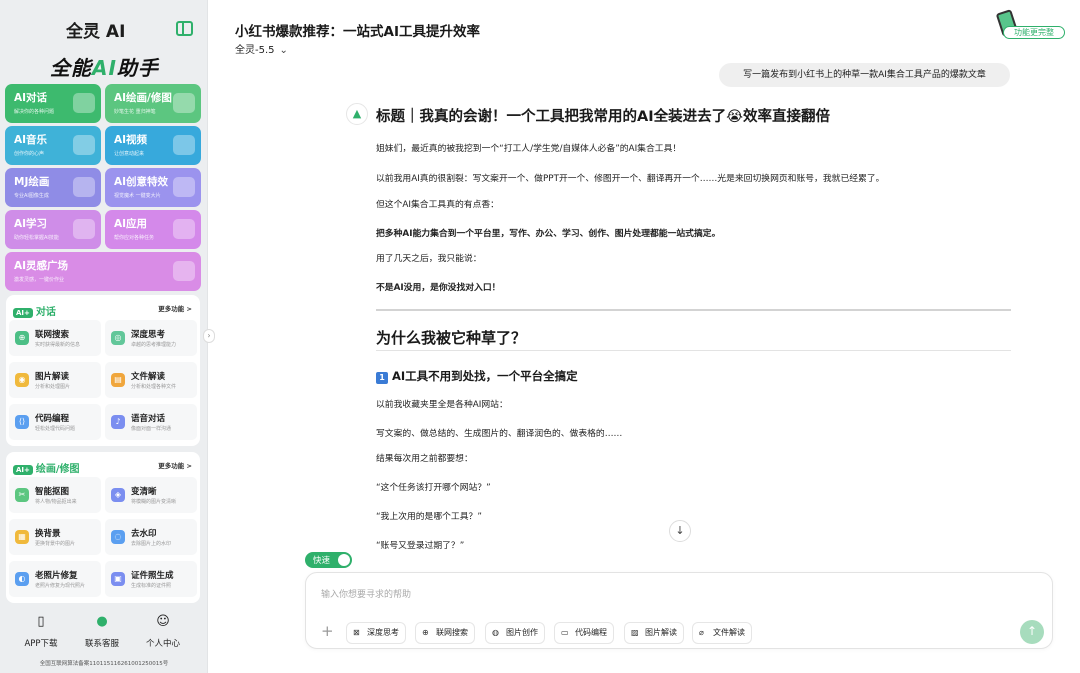 This screenshot has height=673, width=1080. I want to click on panel-heading-label: 对话, so click(45, 312).